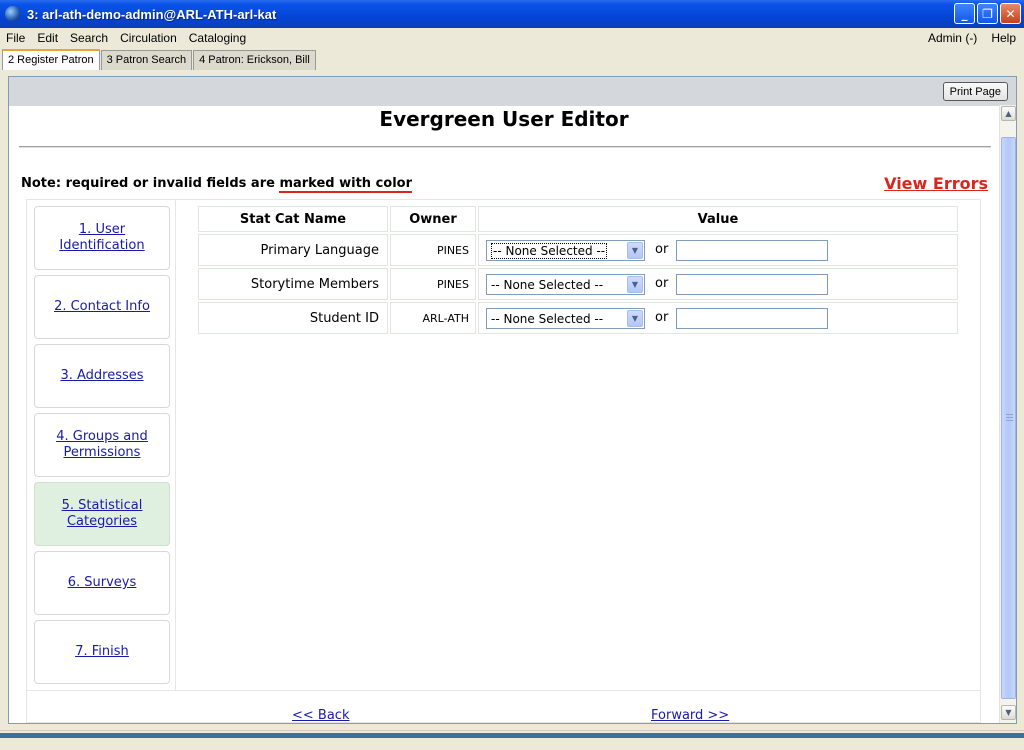 The width and height of the screenshot is (1024, 750). Describe the element at coordinates (51, 59) in the screenshot. I see `tab-register-patron: 2 Register Patron` at that location.